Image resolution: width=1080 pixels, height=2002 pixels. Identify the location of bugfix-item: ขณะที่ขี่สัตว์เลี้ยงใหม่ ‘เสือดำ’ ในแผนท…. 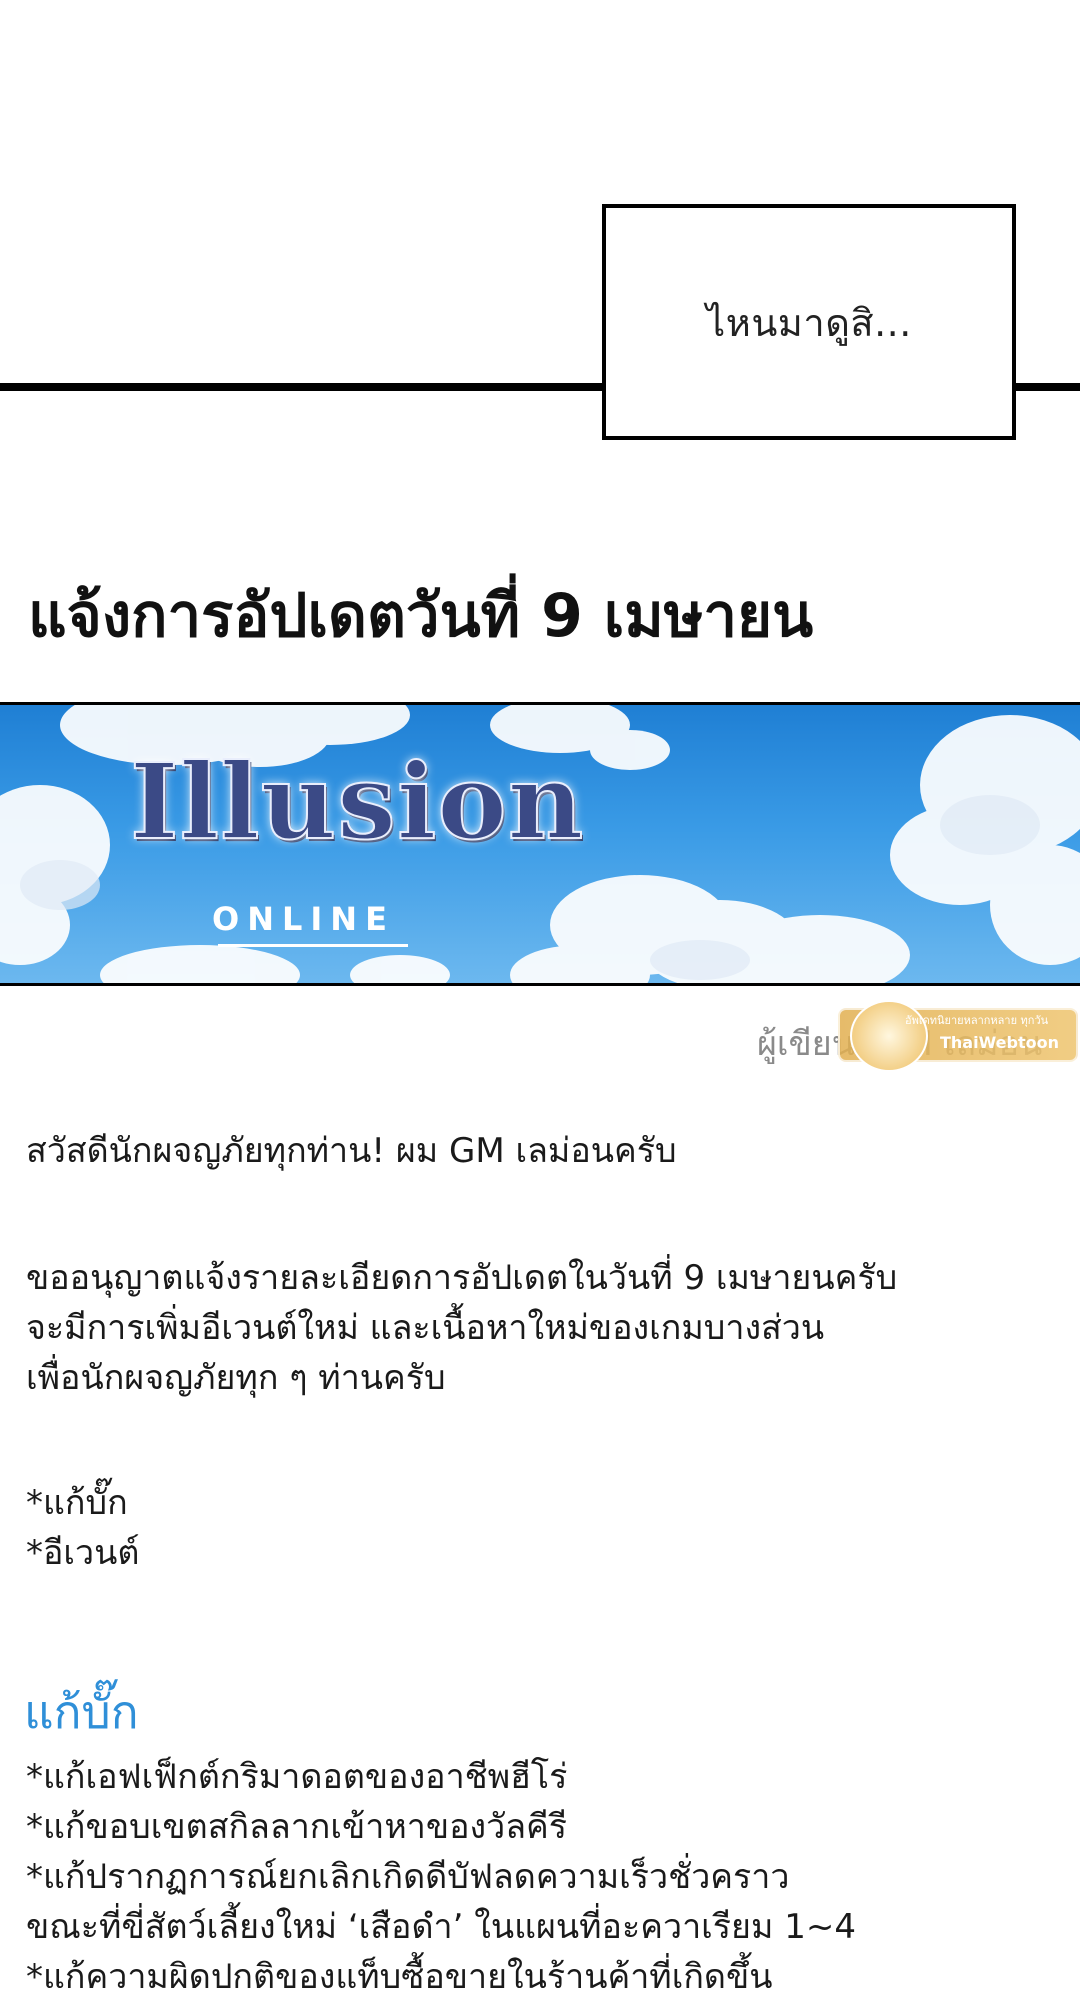
(441, 1927).